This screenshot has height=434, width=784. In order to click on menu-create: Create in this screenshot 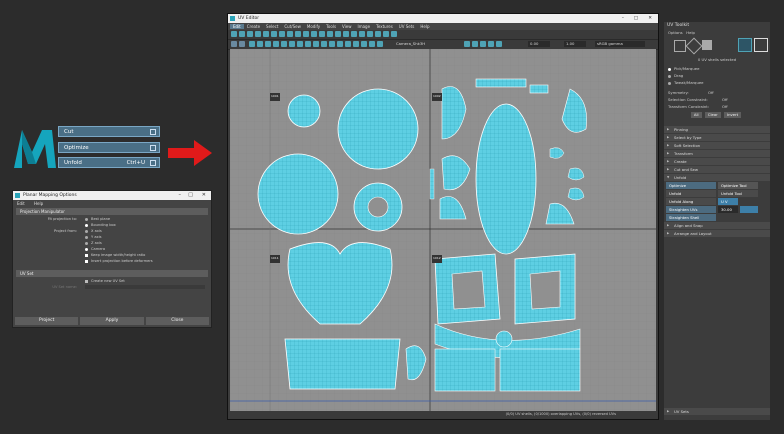, I will do `click(253, 26)`.